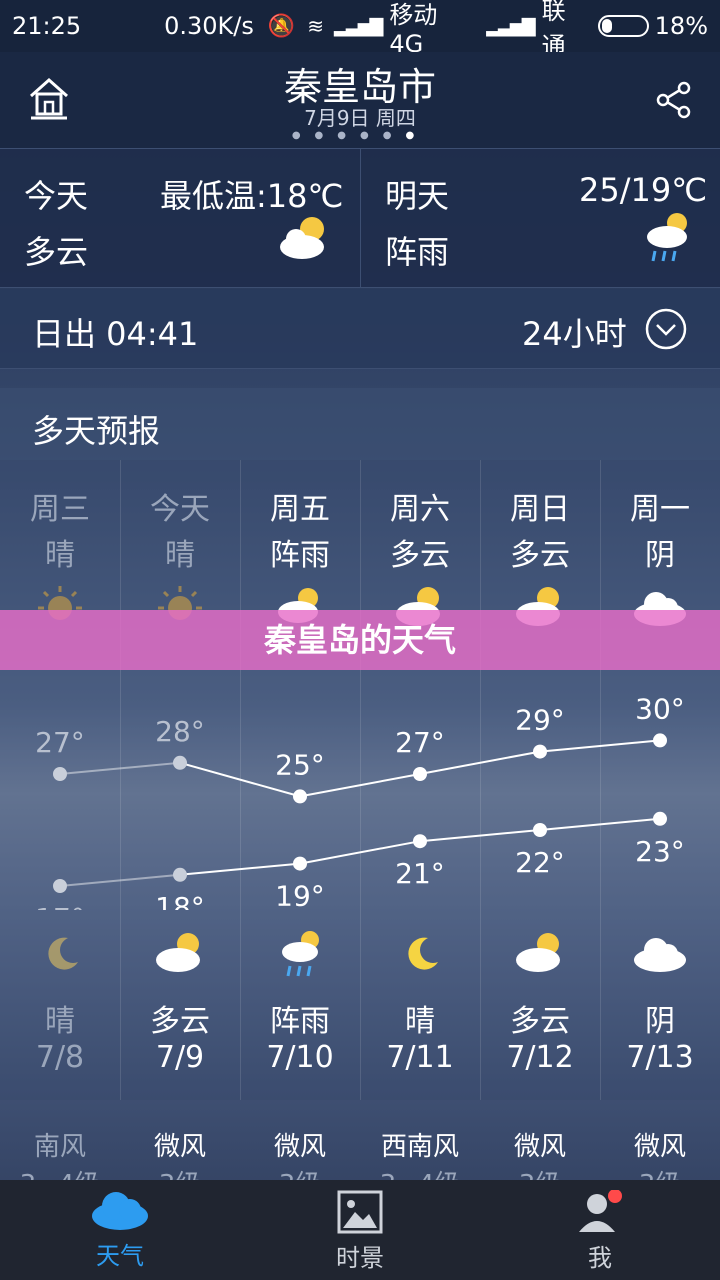 The image size is (720, 1280). I want to click on today-card: 今天 最低温:18℃ 多云, so click(180, 218).